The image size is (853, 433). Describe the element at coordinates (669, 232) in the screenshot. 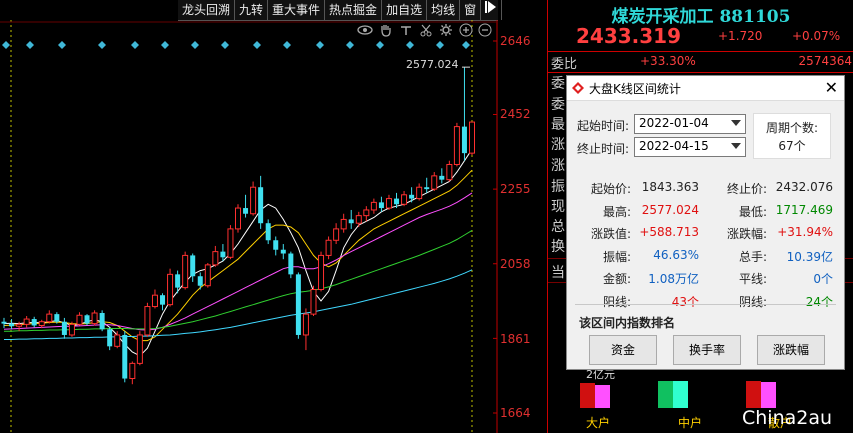

I see `stat-value: +588.713` at that location.